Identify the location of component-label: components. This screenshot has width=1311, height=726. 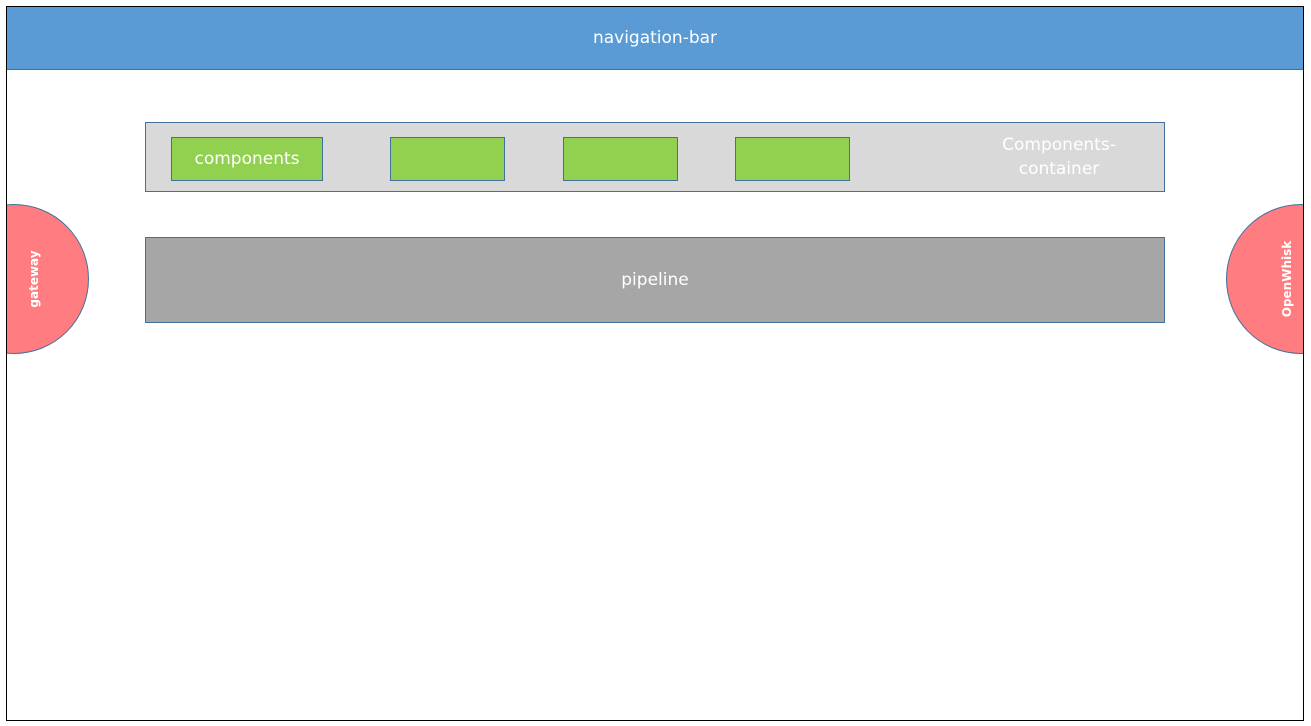
(247, 159).